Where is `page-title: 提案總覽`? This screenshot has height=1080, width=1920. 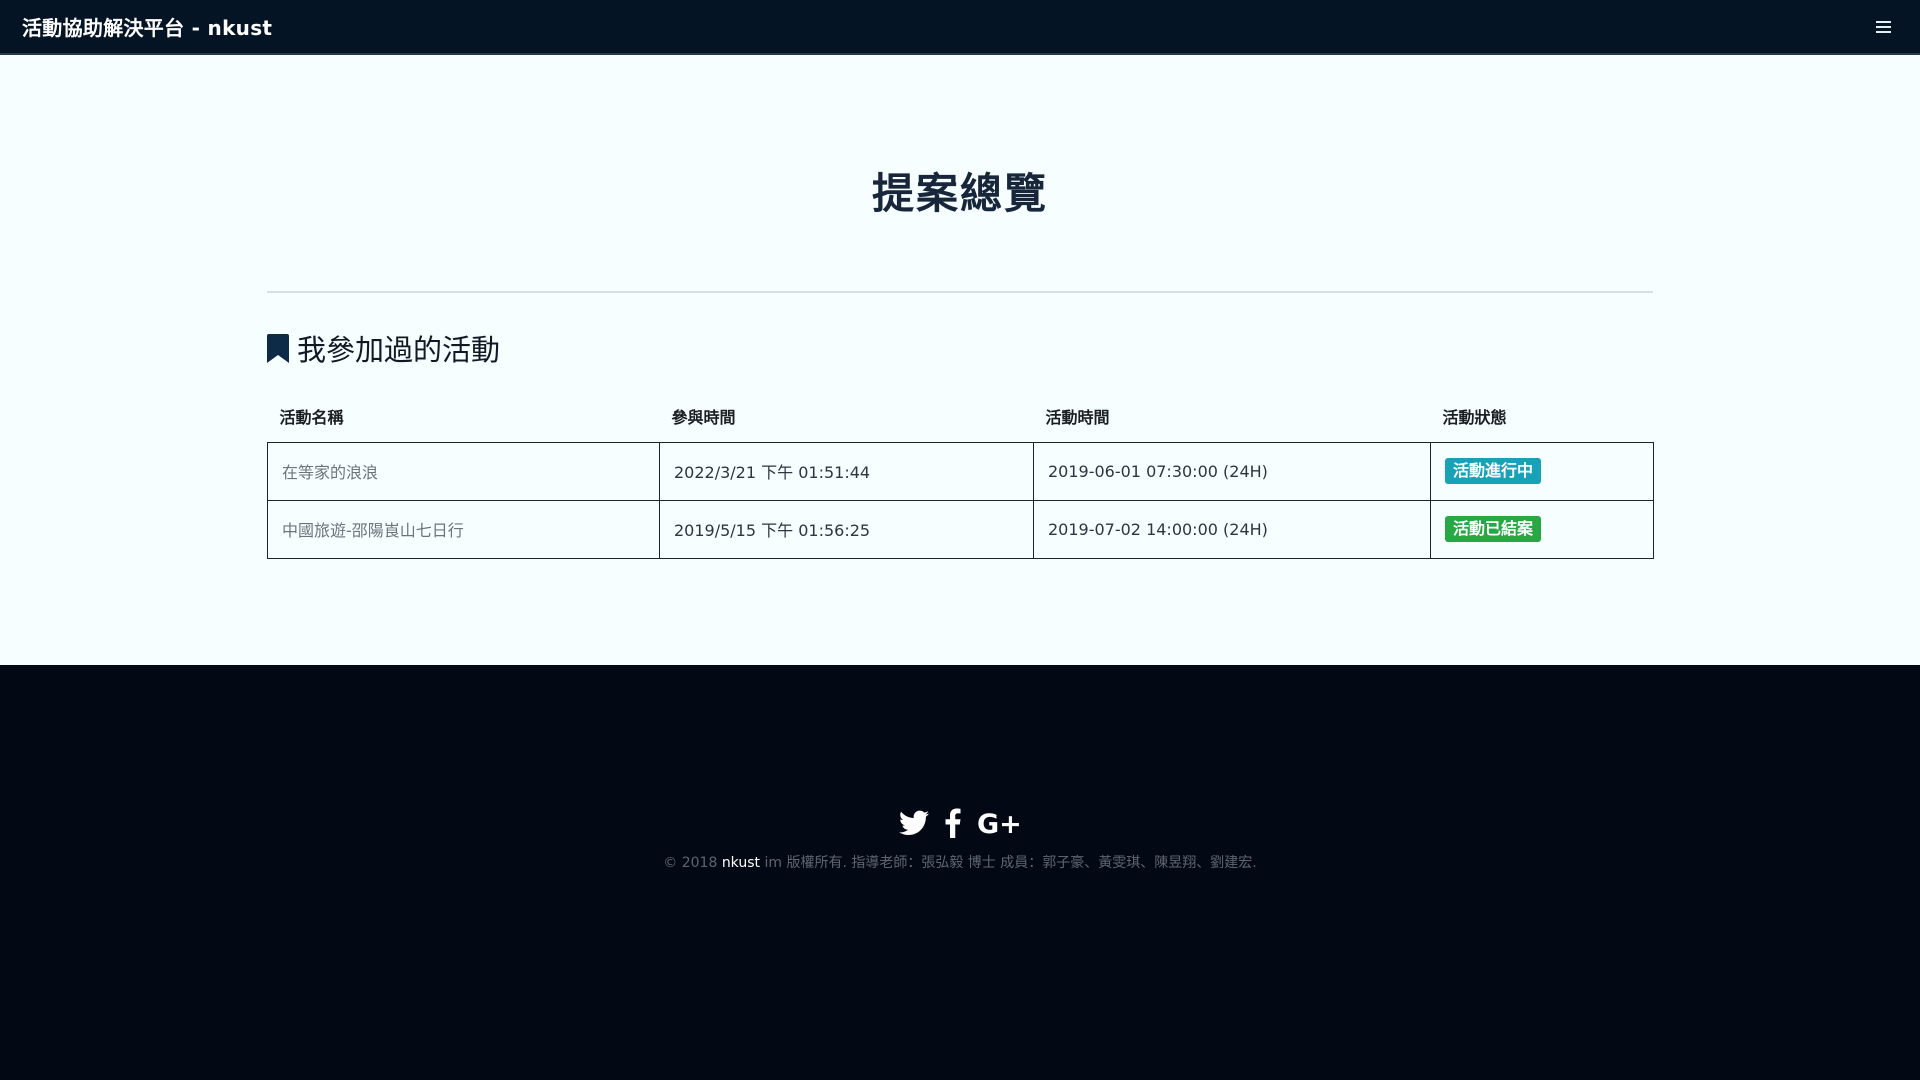 page-title: 提案總覽 is located at coordinates (959, 193).